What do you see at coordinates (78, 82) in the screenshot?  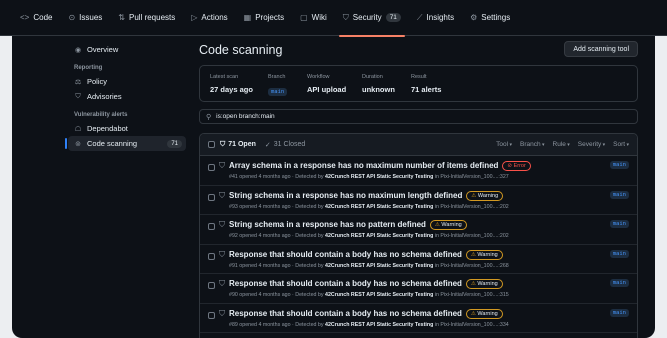 I see `law-icon: ⚖` at bounding box center [78, 82].